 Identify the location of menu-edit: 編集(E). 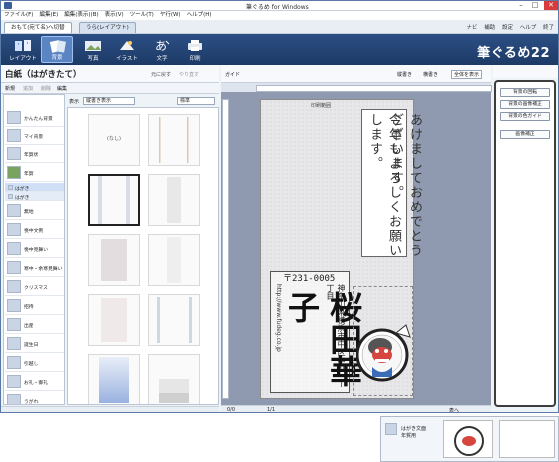
(48, 15).